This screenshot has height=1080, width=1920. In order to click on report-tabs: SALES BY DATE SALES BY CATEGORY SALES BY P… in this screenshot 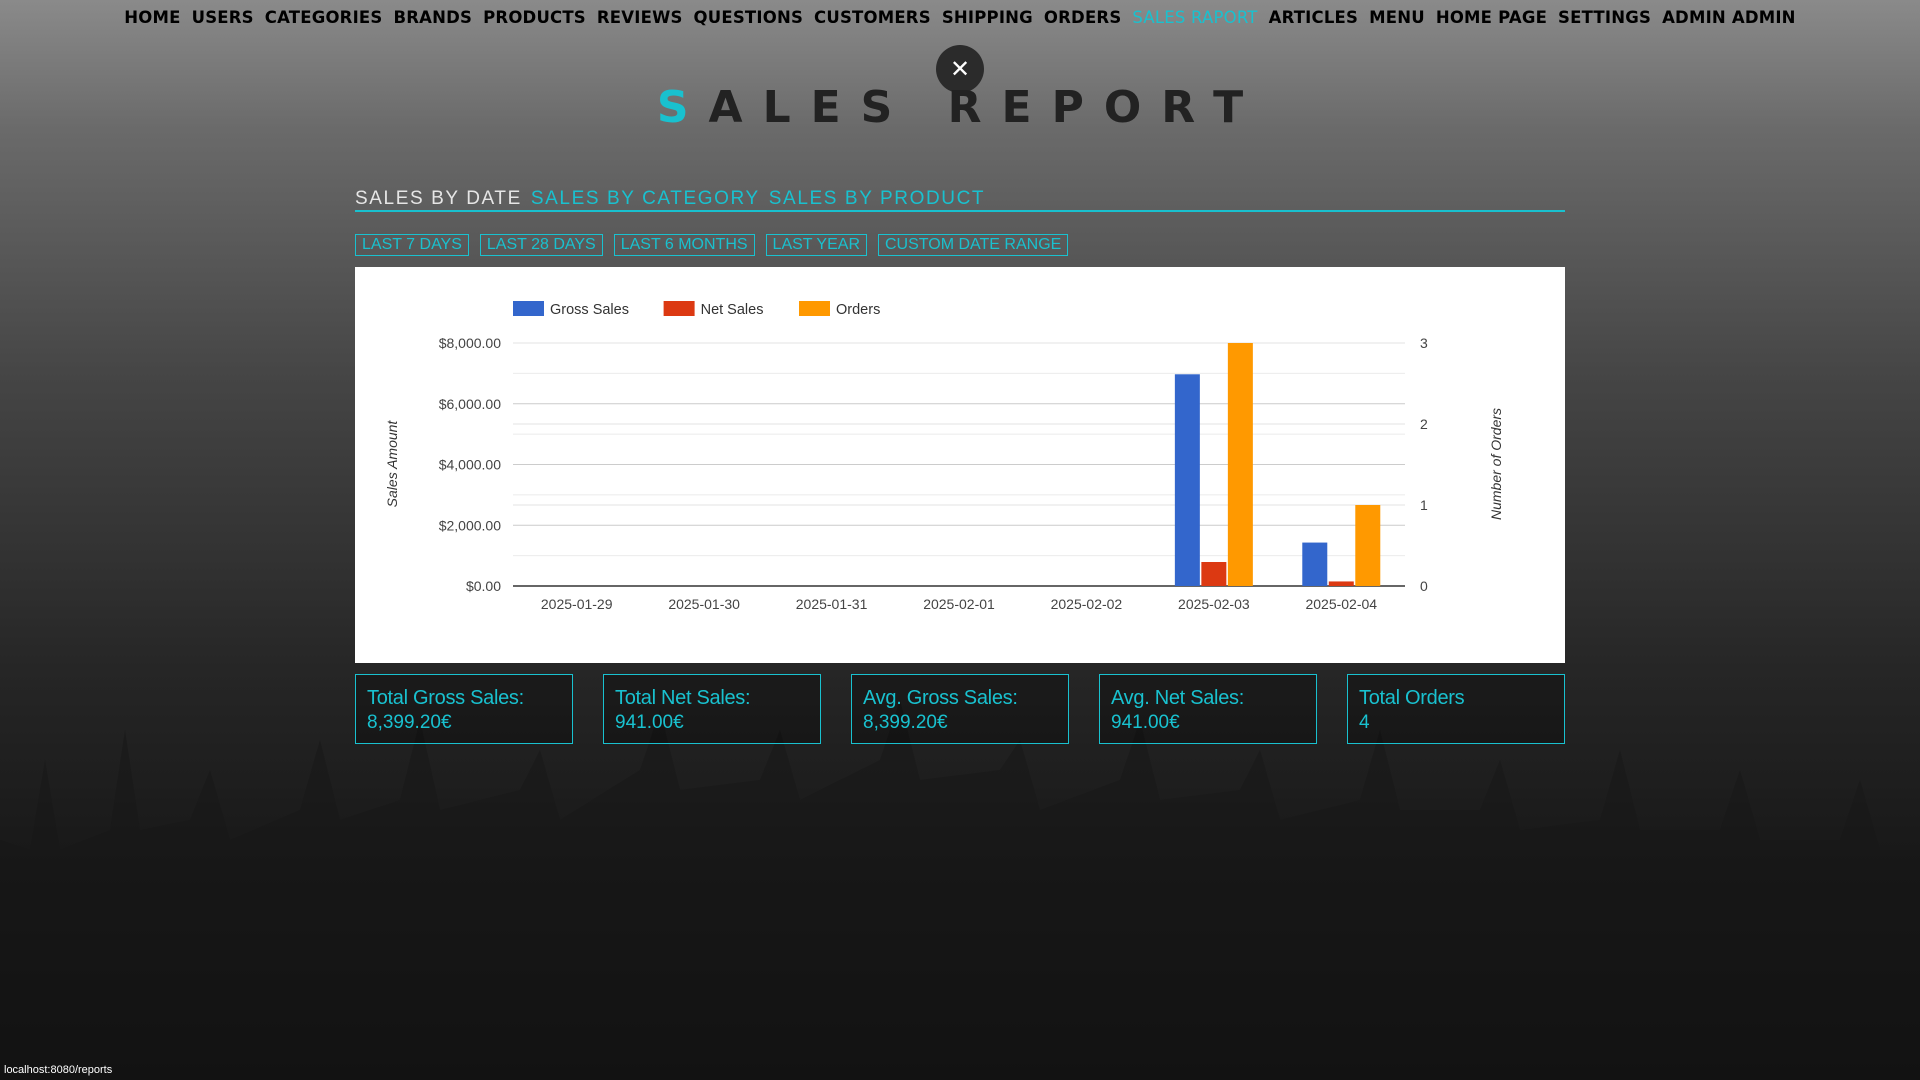, I will do `click(960, 200)`.